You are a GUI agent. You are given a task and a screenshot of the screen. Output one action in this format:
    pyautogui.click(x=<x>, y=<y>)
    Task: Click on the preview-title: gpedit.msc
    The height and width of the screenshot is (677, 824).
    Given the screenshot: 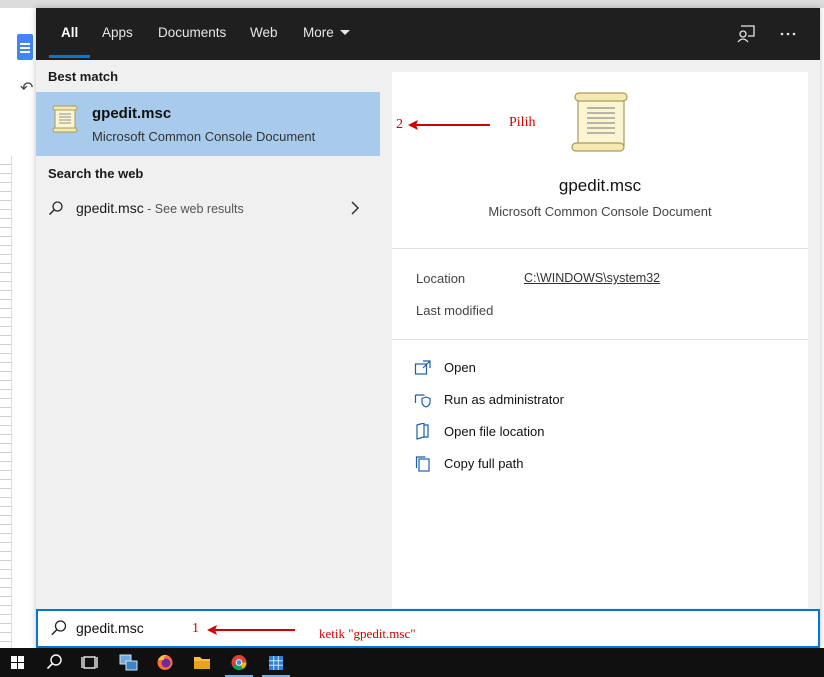 What is the action you would take?
    pyautogui.click(x=600, y=185)
    